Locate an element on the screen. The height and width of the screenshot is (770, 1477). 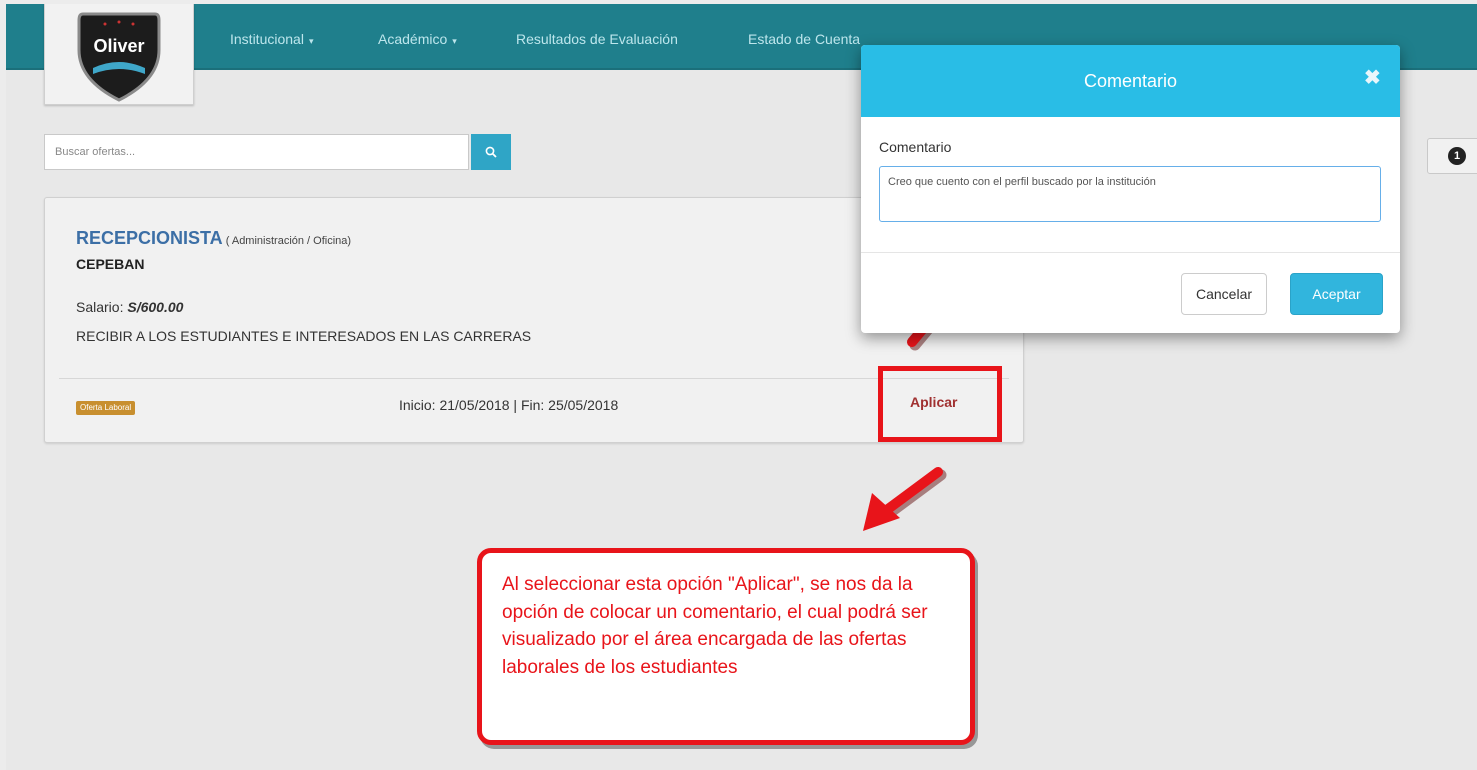
cancel-button: Cancelar is located at coordinates (1224, 294).